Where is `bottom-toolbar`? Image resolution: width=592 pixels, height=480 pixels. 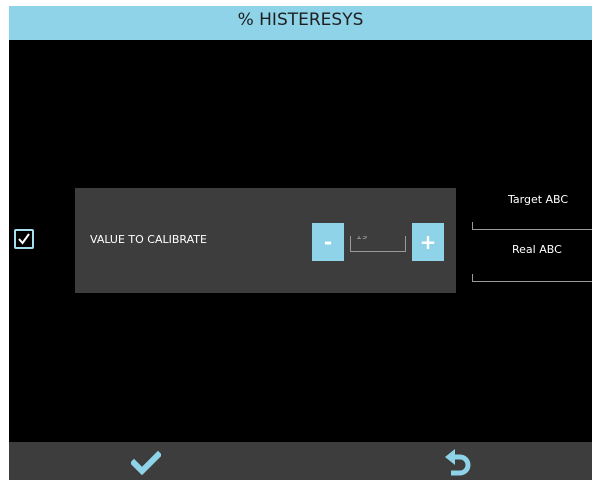
bottom-toolbar is located at coordinates (300, 461).